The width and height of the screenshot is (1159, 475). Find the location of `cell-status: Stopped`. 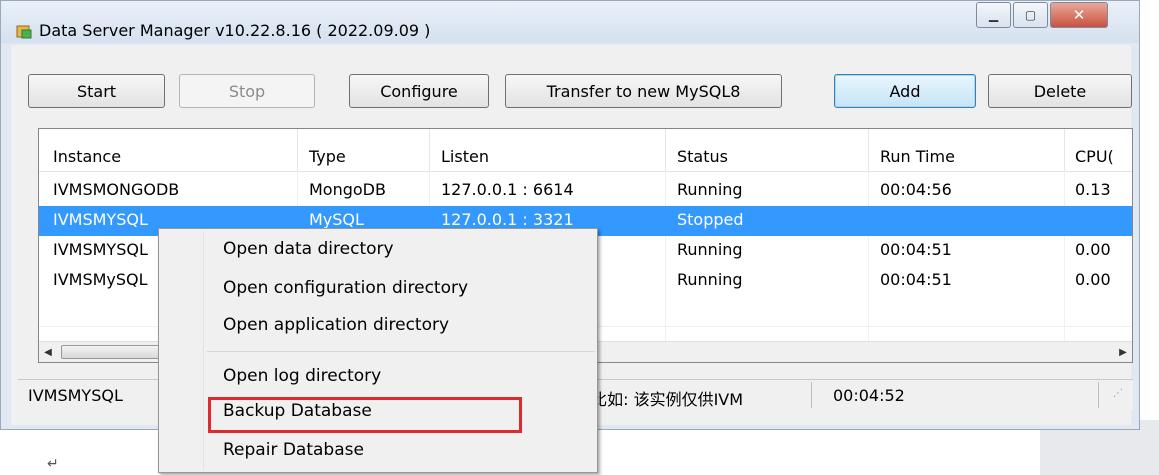

cell-status: Stopped is located at coordinates (710, 219).